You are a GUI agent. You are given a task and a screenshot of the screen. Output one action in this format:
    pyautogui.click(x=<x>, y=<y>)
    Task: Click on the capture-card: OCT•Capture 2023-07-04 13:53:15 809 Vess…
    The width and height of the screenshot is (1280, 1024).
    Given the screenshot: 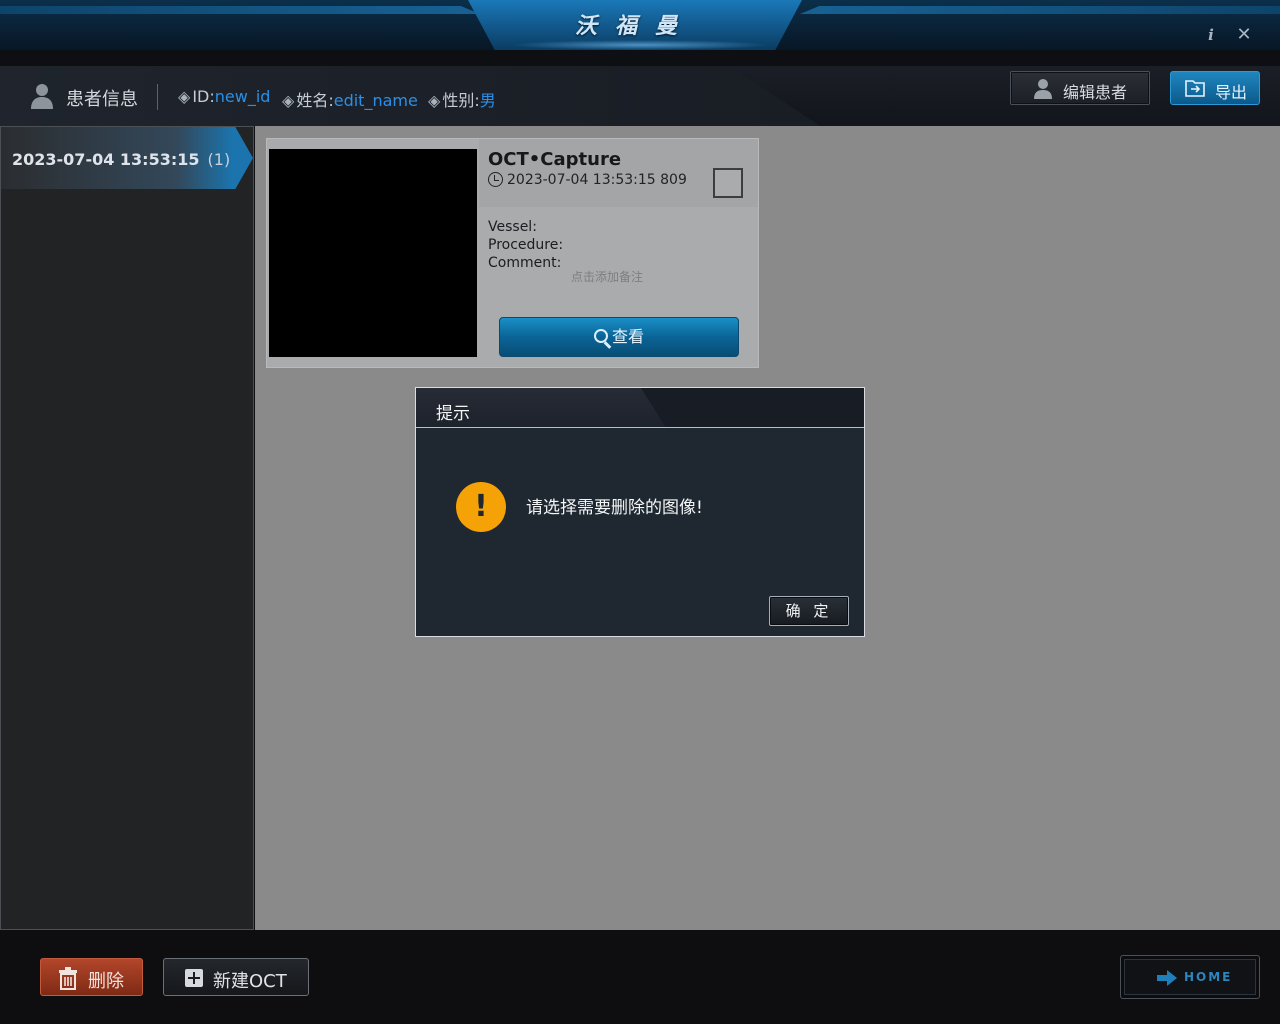 What is the action you would take?
    pyautogui.click(x=512, y=253)
    